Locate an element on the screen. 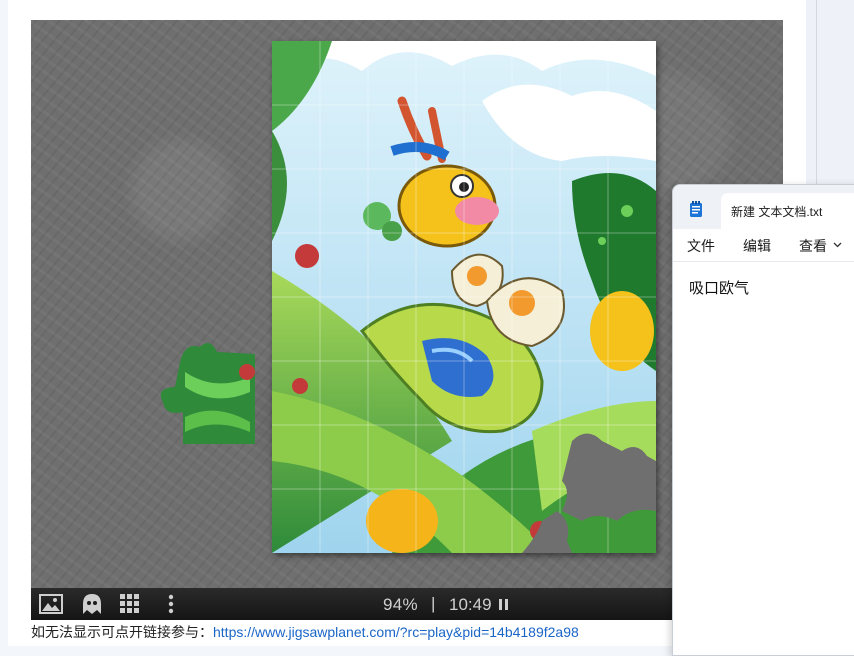 The image size is (854, 656). puzzle-toolbar: 94% | 10:49 is located at coordinates (351, 604).